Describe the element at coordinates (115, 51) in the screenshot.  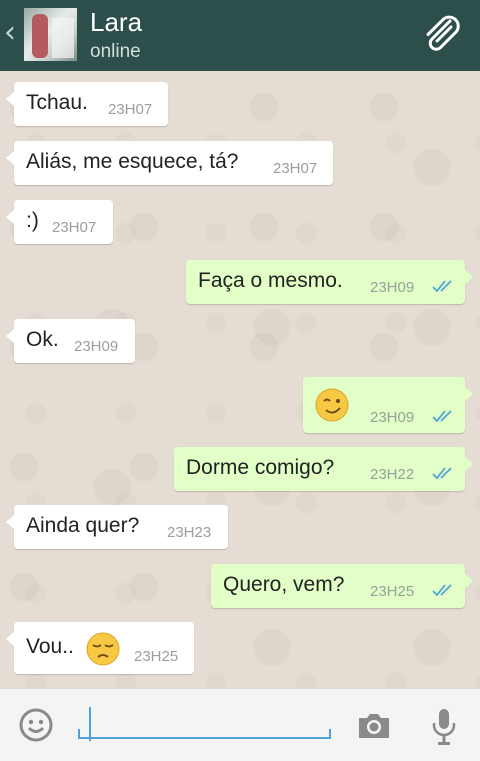
I see `contact-status: online` at that location.